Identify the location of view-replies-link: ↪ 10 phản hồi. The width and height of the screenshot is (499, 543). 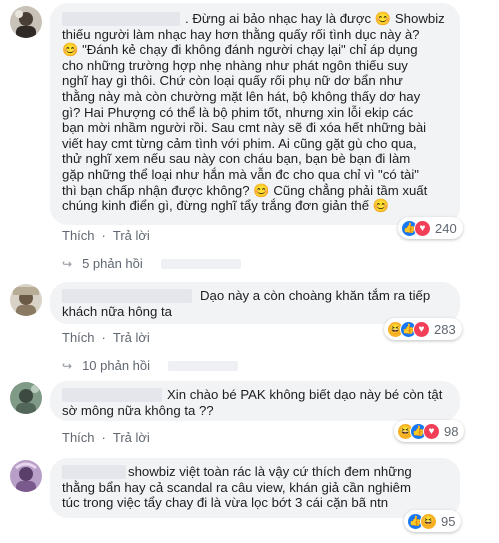
(150, 365).